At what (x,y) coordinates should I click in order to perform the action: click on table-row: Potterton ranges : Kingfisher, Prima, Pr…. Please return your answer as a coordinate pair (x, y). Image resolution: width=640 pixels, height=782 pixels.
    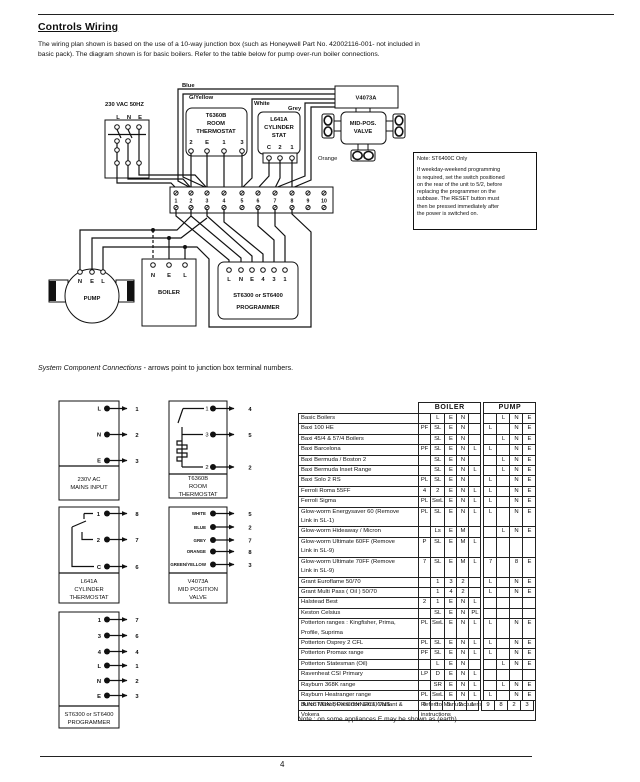
    Looking at the image, I should click on (417, 628).